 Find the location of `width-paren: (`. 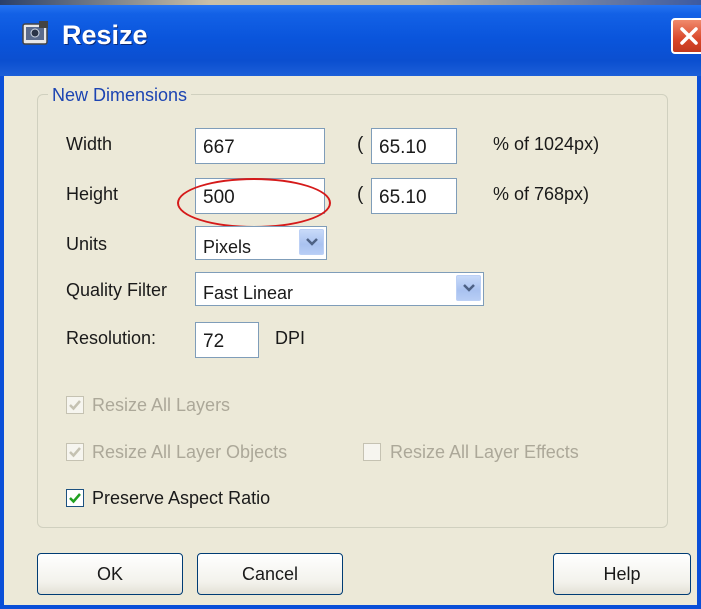

width-paren: ( is located at coordinates (360, 144).